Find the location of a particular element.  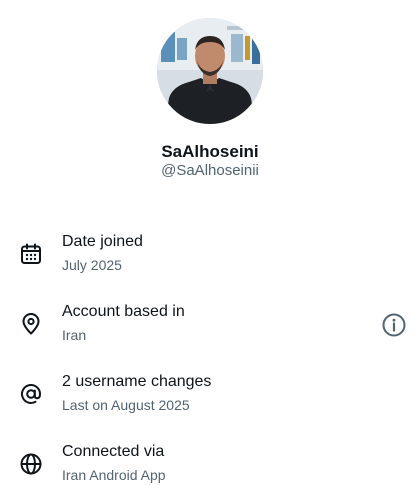

detail-title: Date joined is located at coordinates (102, 241).